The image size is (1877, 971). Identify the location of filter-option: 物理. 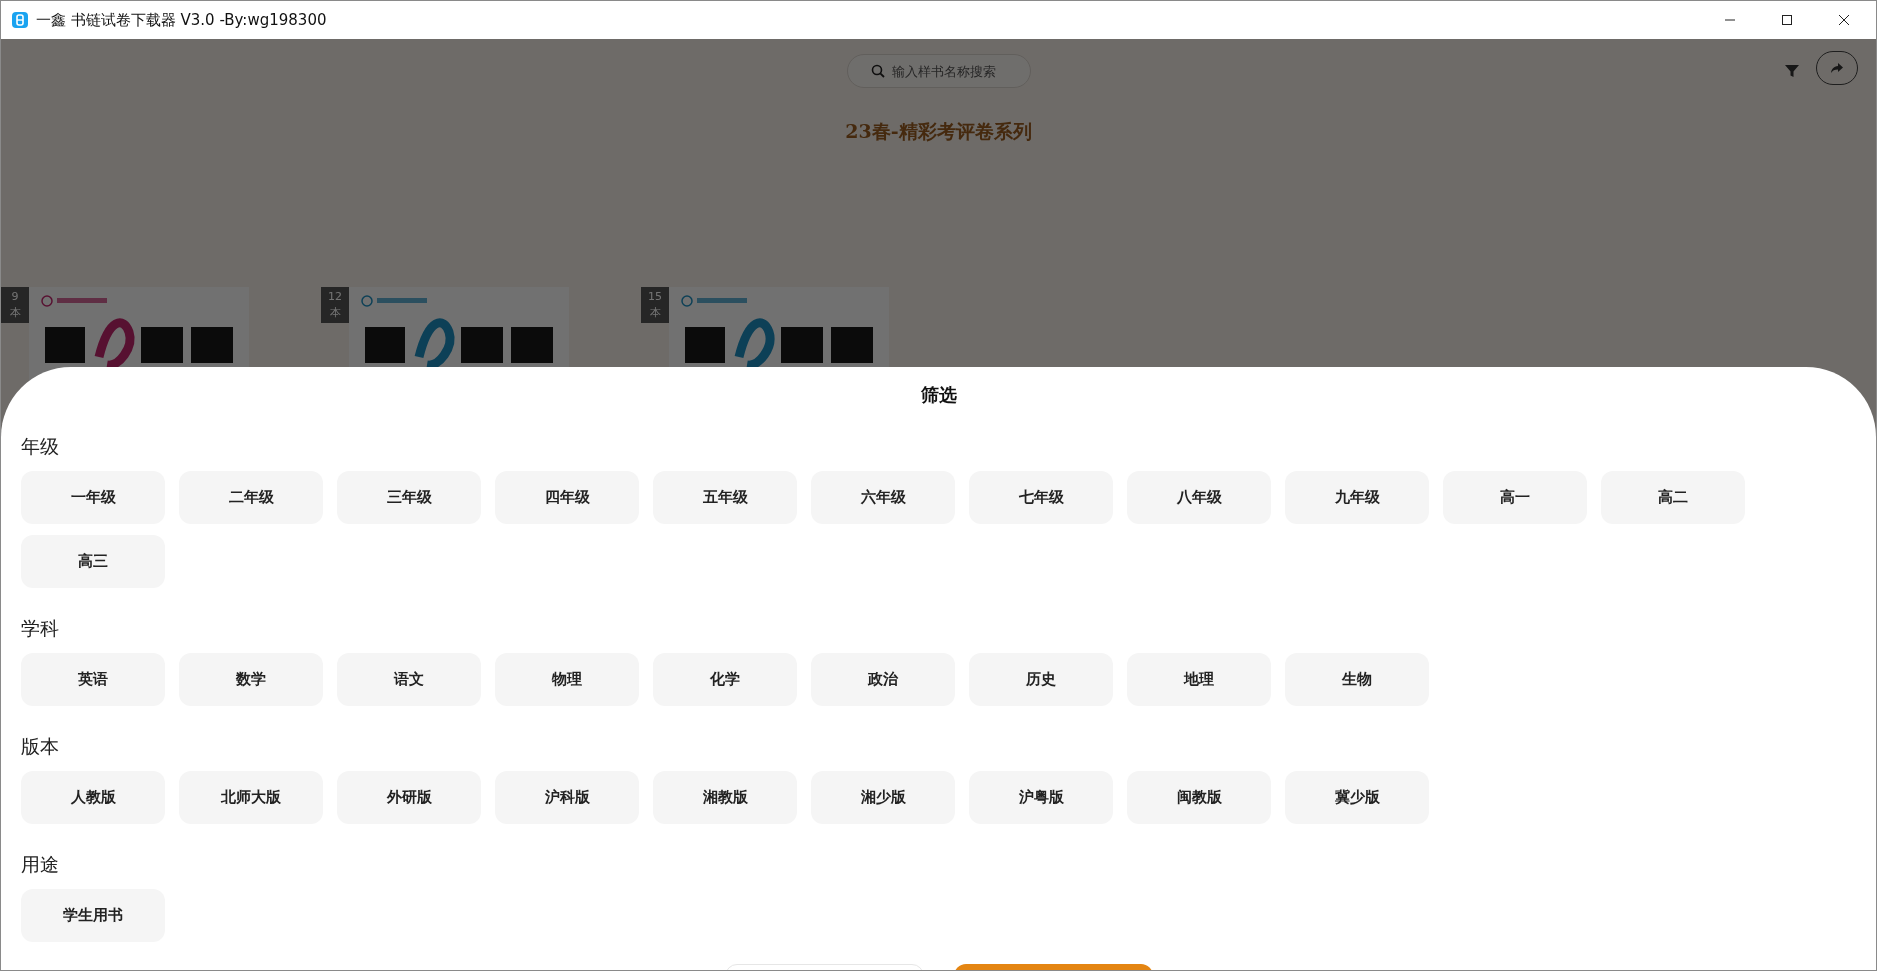
(567, 679).